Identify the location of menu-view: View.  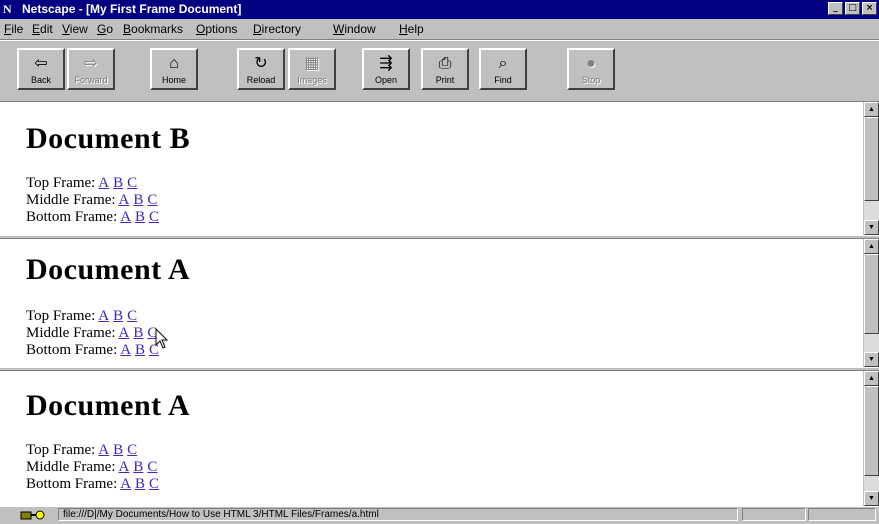
(75, 29).